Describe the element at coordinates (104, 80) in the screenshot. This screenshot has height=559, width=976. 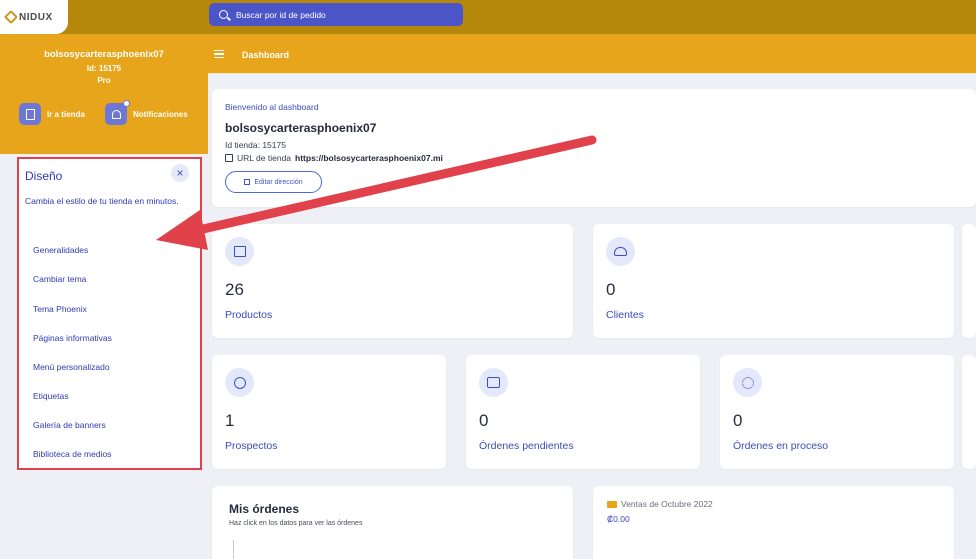
I see `store-plan: Pro` at that location.